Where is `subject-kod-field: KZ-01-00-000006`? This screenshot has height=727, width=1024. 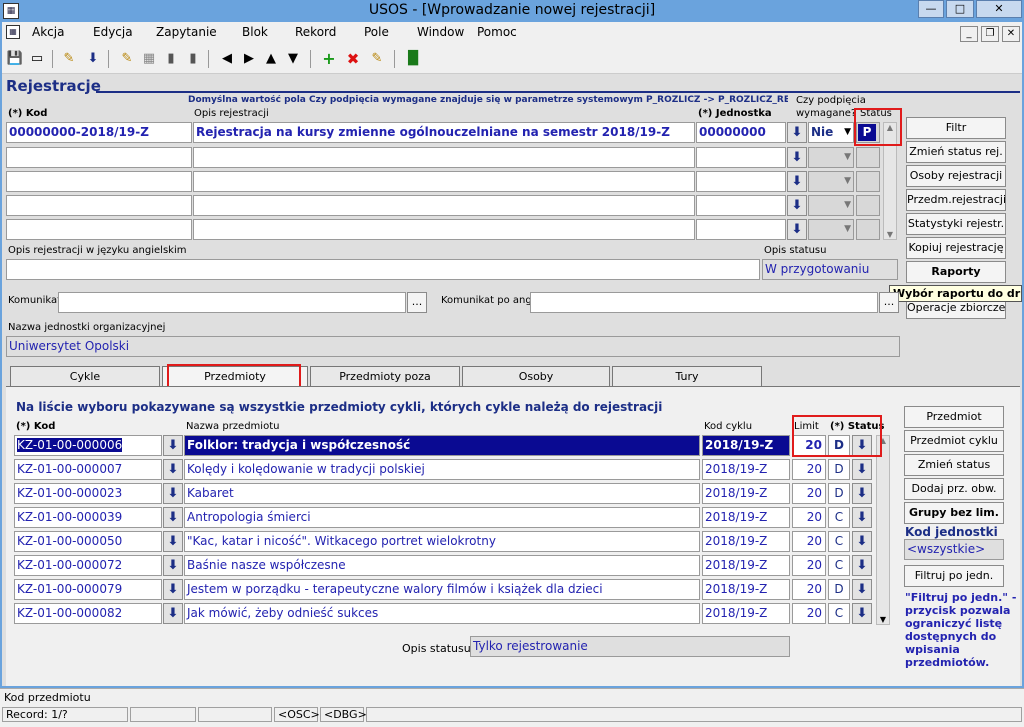
subject-kod-field: KZ-01-00-000006 is located at coordinates (88, 445).